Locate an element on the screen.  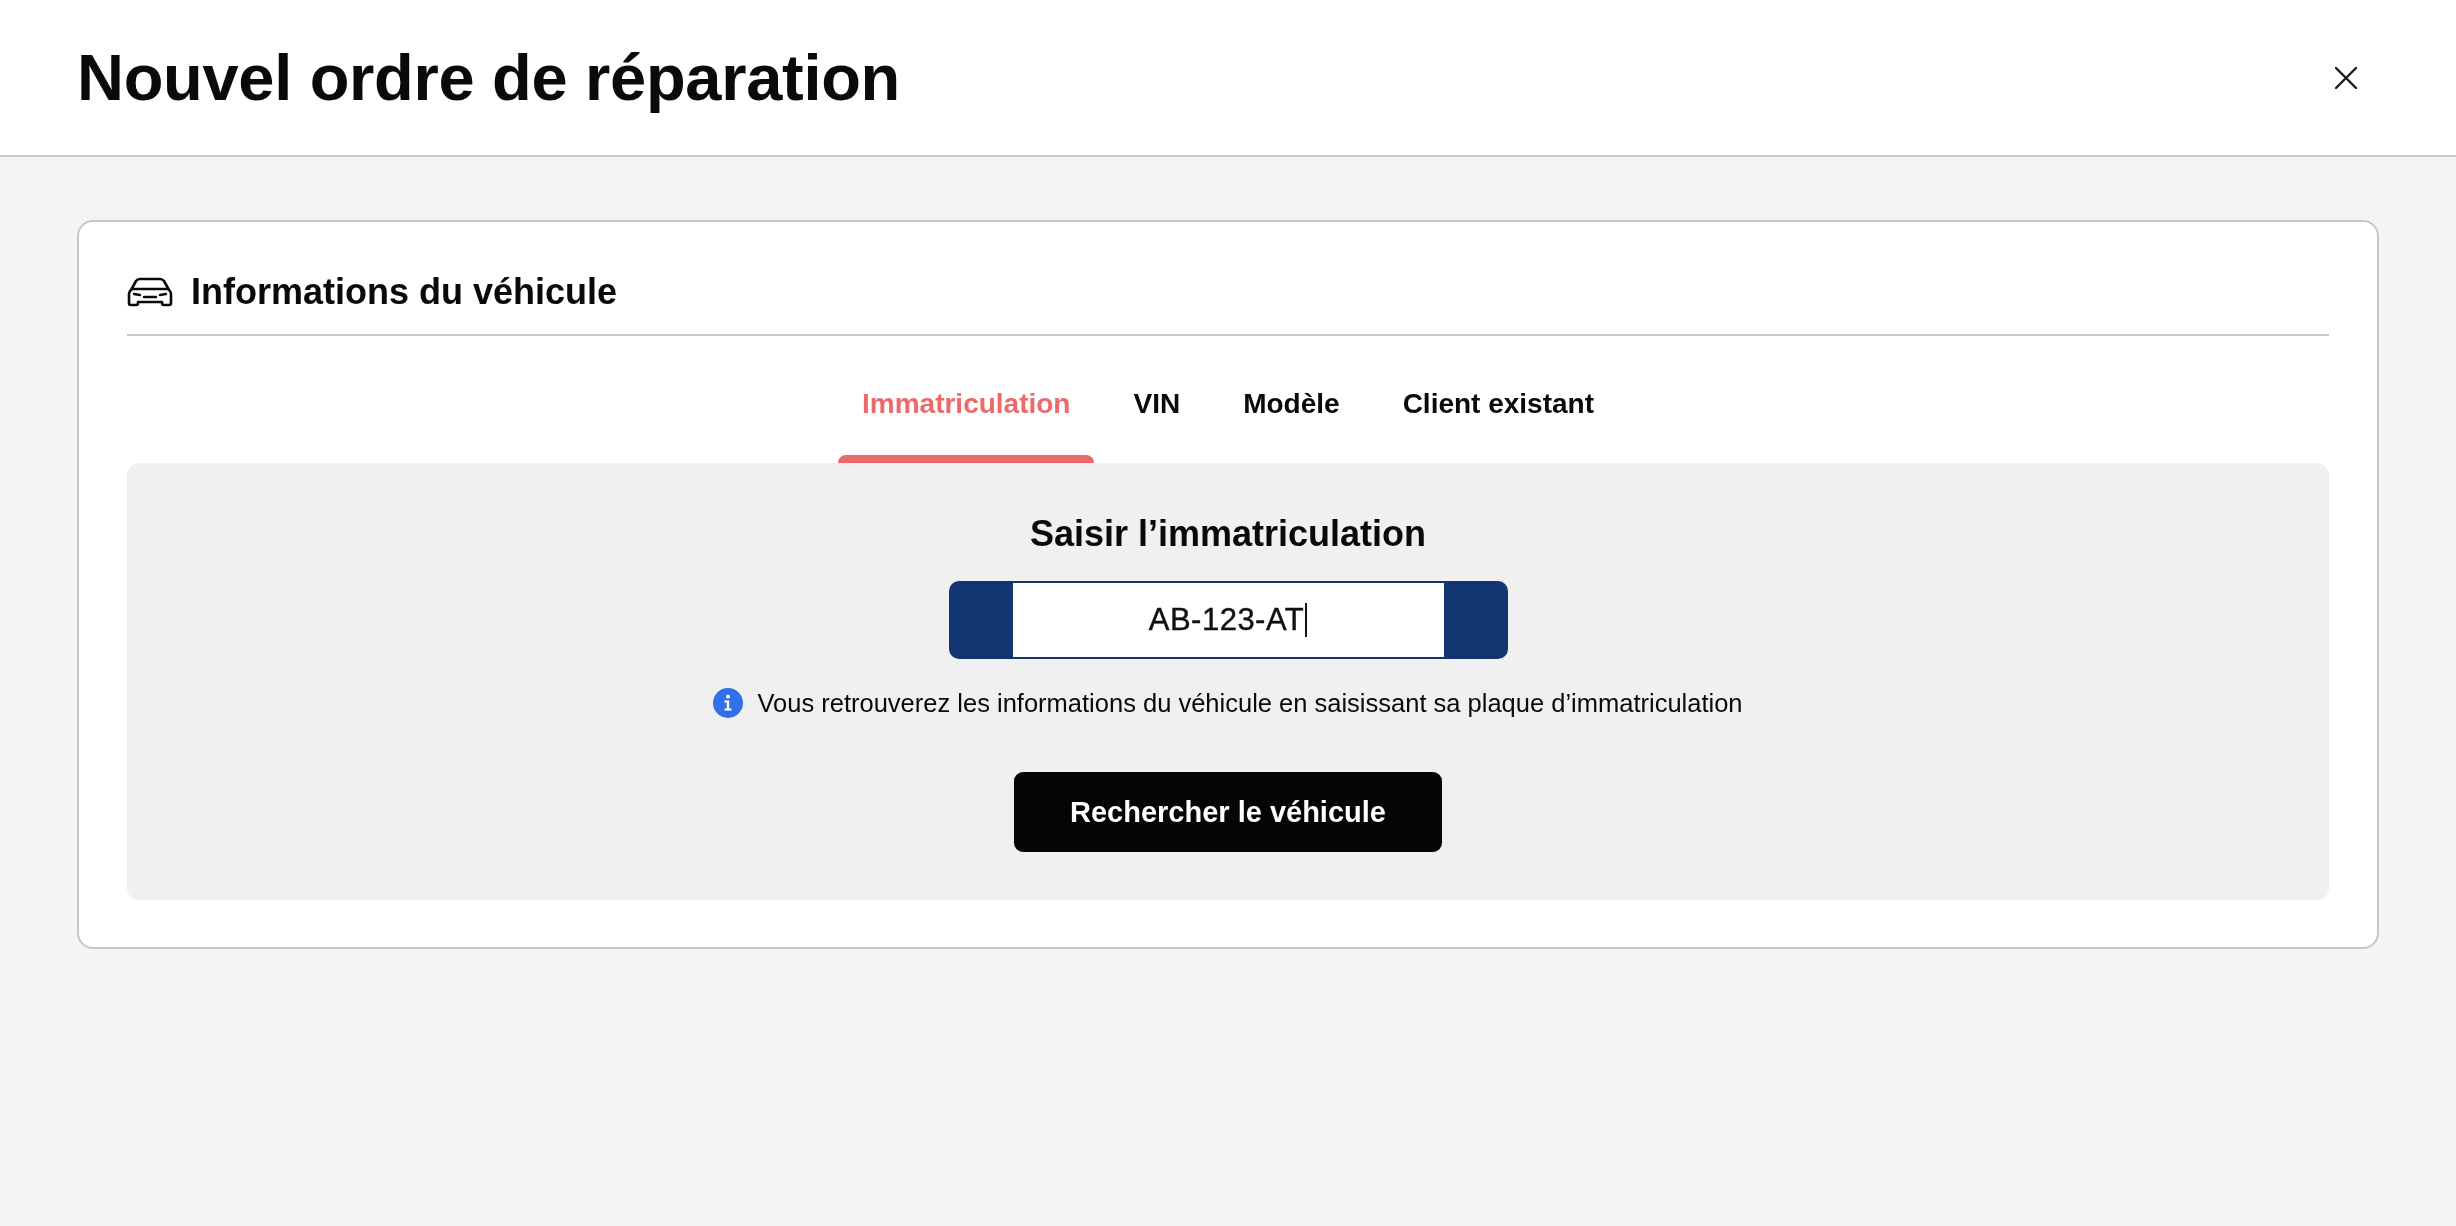
car-icon is located at coordinates (150, 292).